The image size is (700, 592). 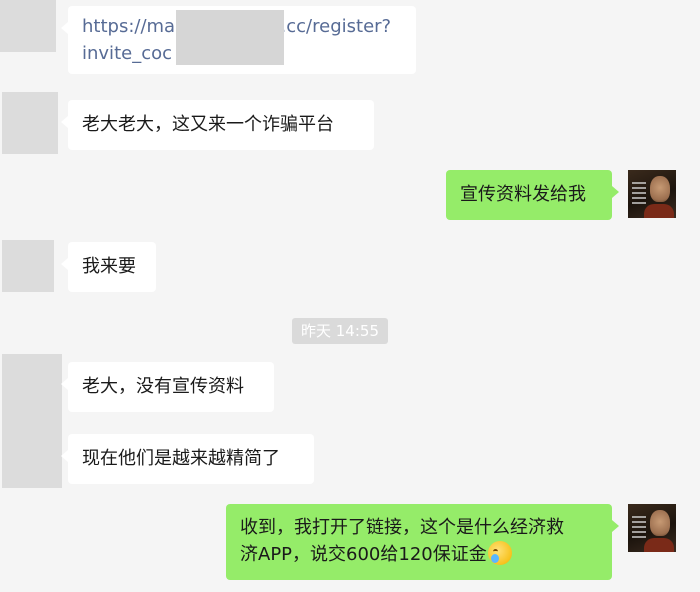 I want to click on crying-laughing-emoji-icon, so click(x=499, y=553).